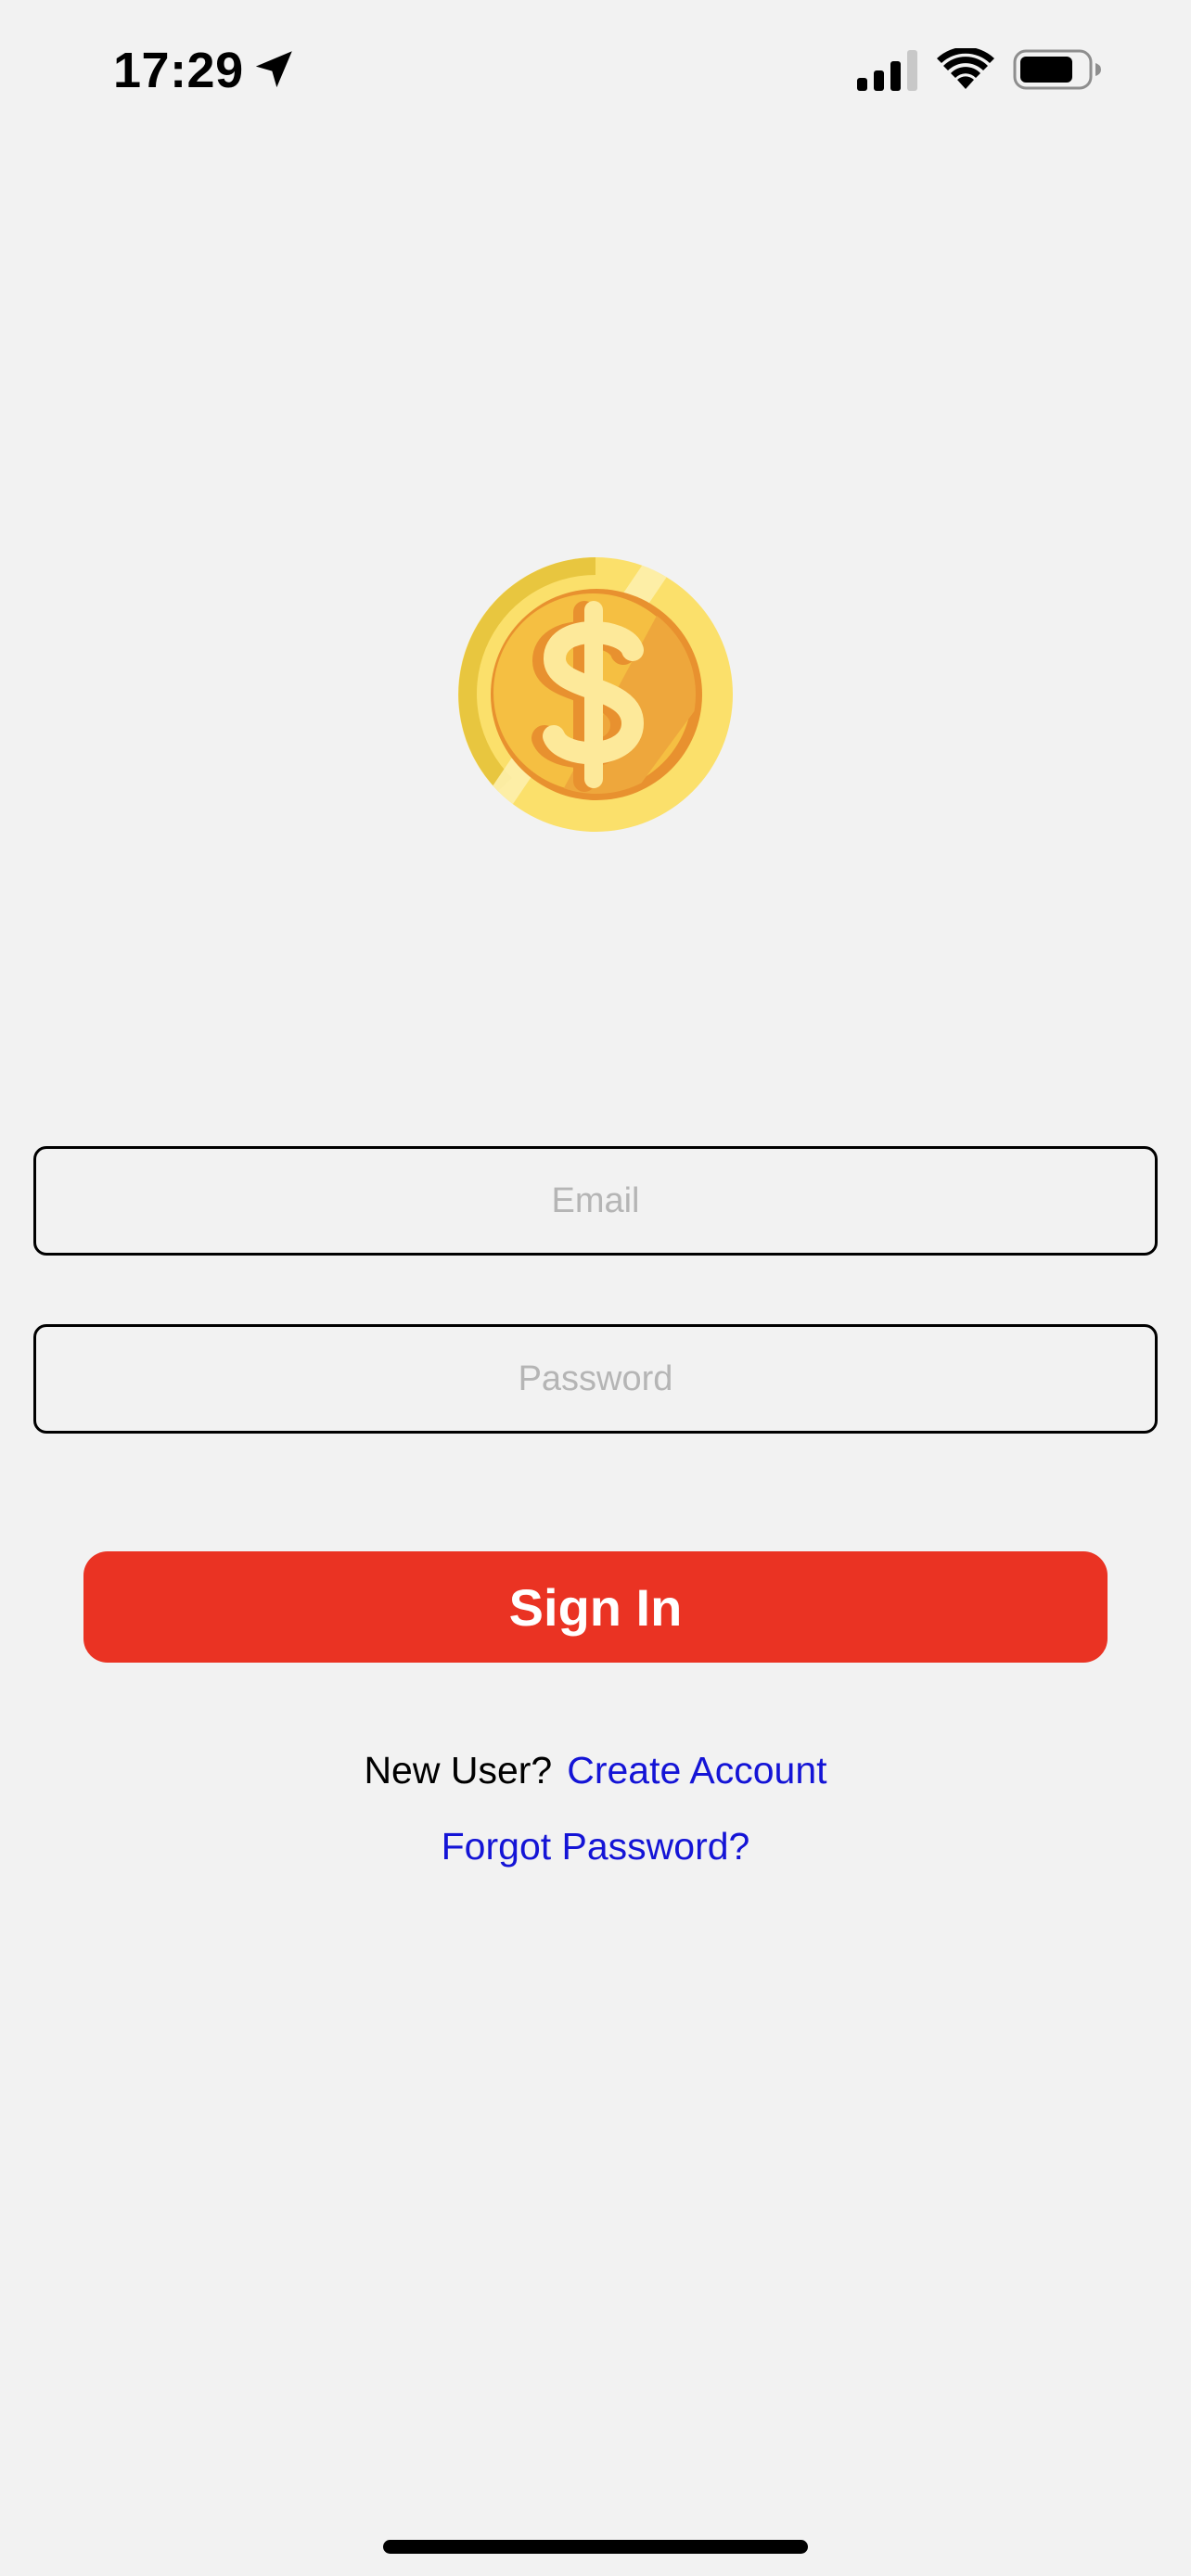 The image size is (1191, 2576). What do you see at coordinates (595, 1379) in the screenshot?
I see `password-field` at bounding box center [595, 1379].